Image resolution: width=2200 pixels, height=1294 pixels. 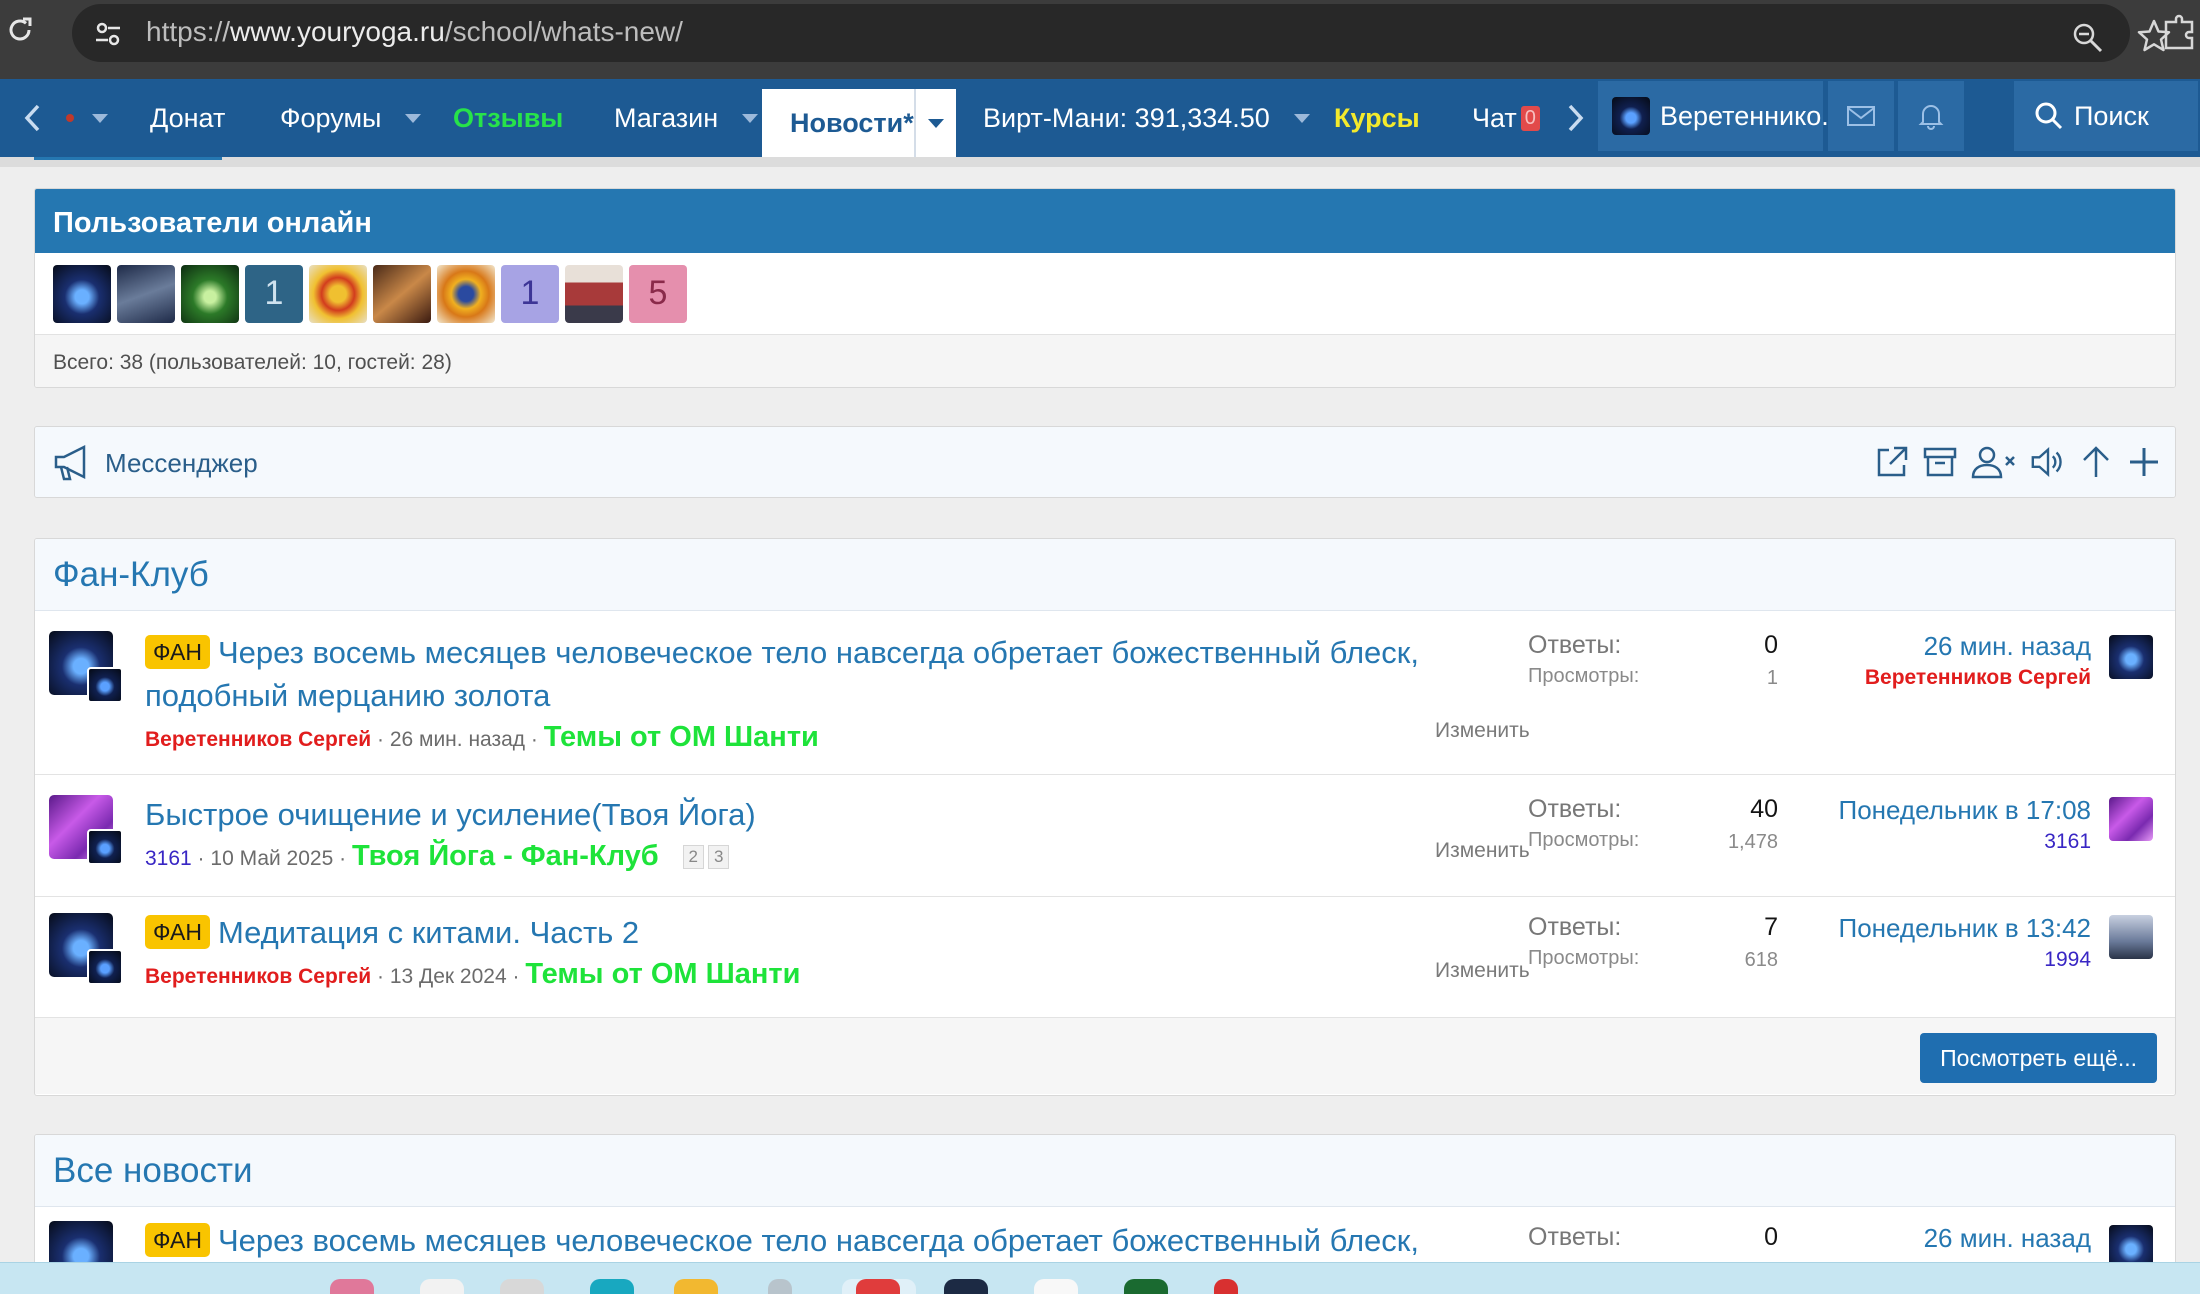 What do you see at coordinates (1978, 678) in the screenshot?
I see `latest-user: Веретенников Сергей` at bounding box center [1978, 678].